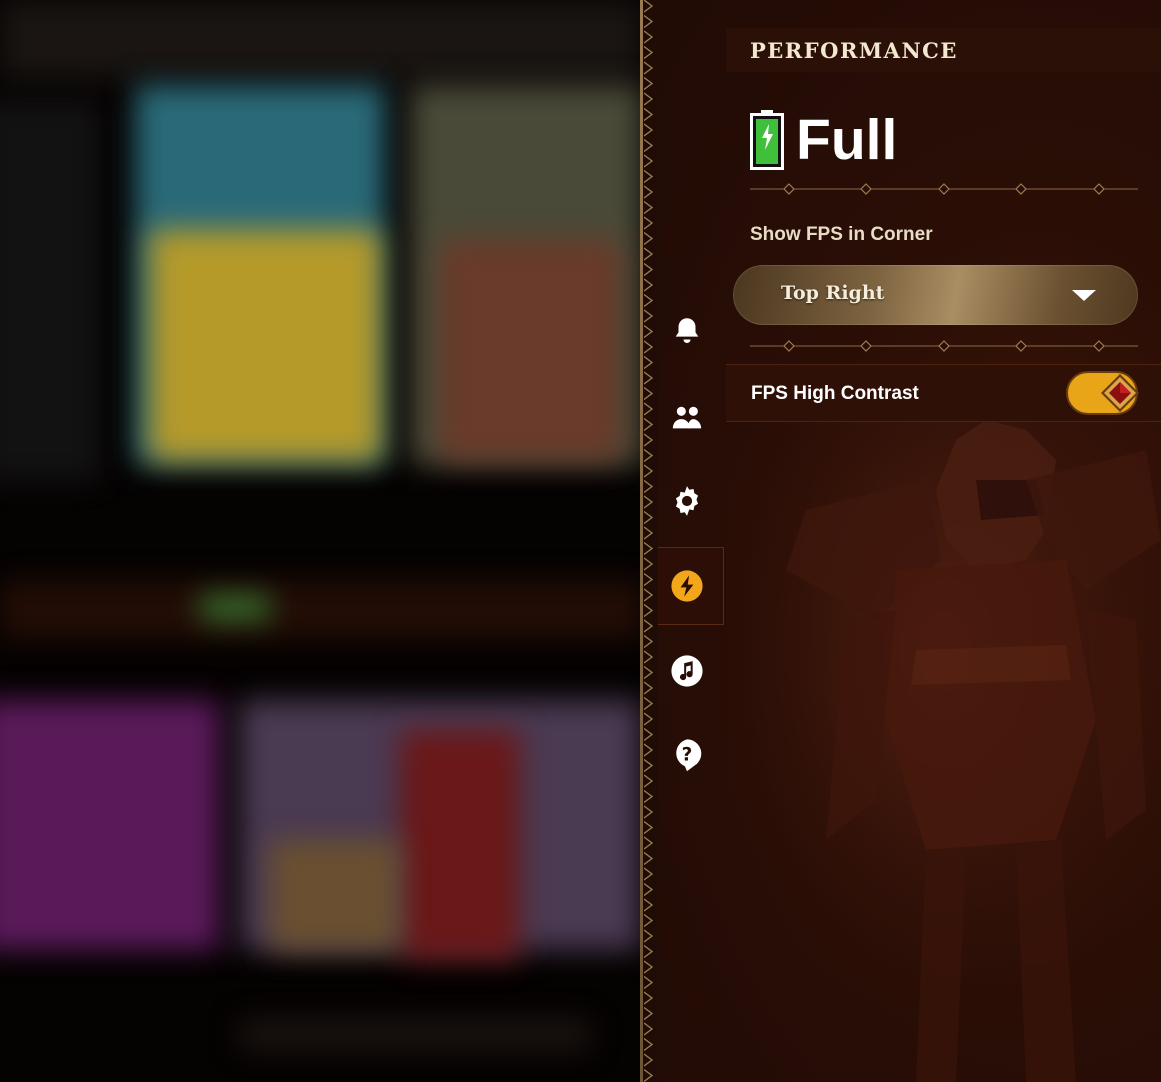 This screenshot has width=1161, height=1082. Describe the element at coordinates (687, 586) in the screenshot. I see `lightning-icon` at that location.